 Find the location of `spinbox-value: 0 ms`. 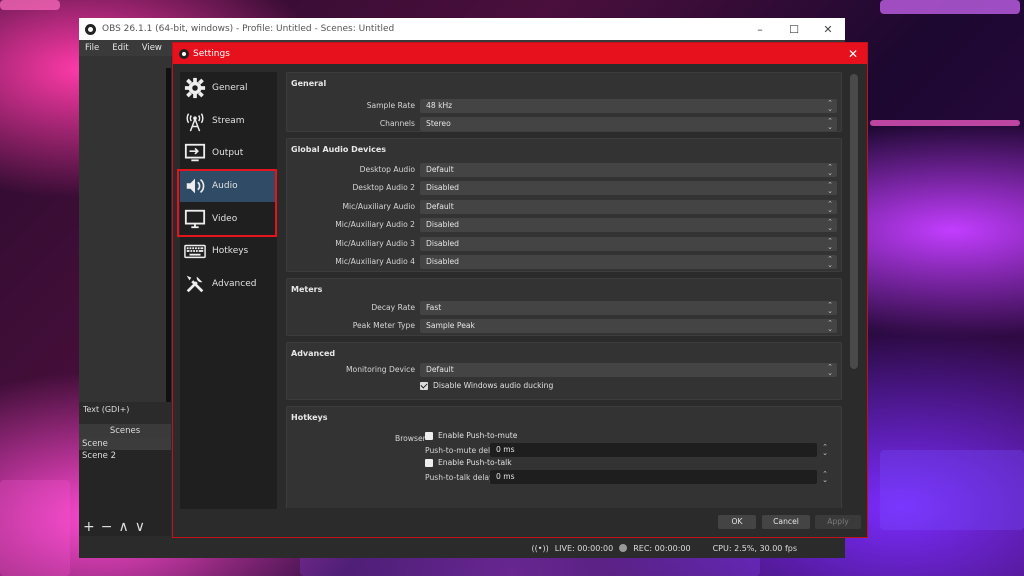

spinbox-value: 0 ms is located at coordinates (505, 449).